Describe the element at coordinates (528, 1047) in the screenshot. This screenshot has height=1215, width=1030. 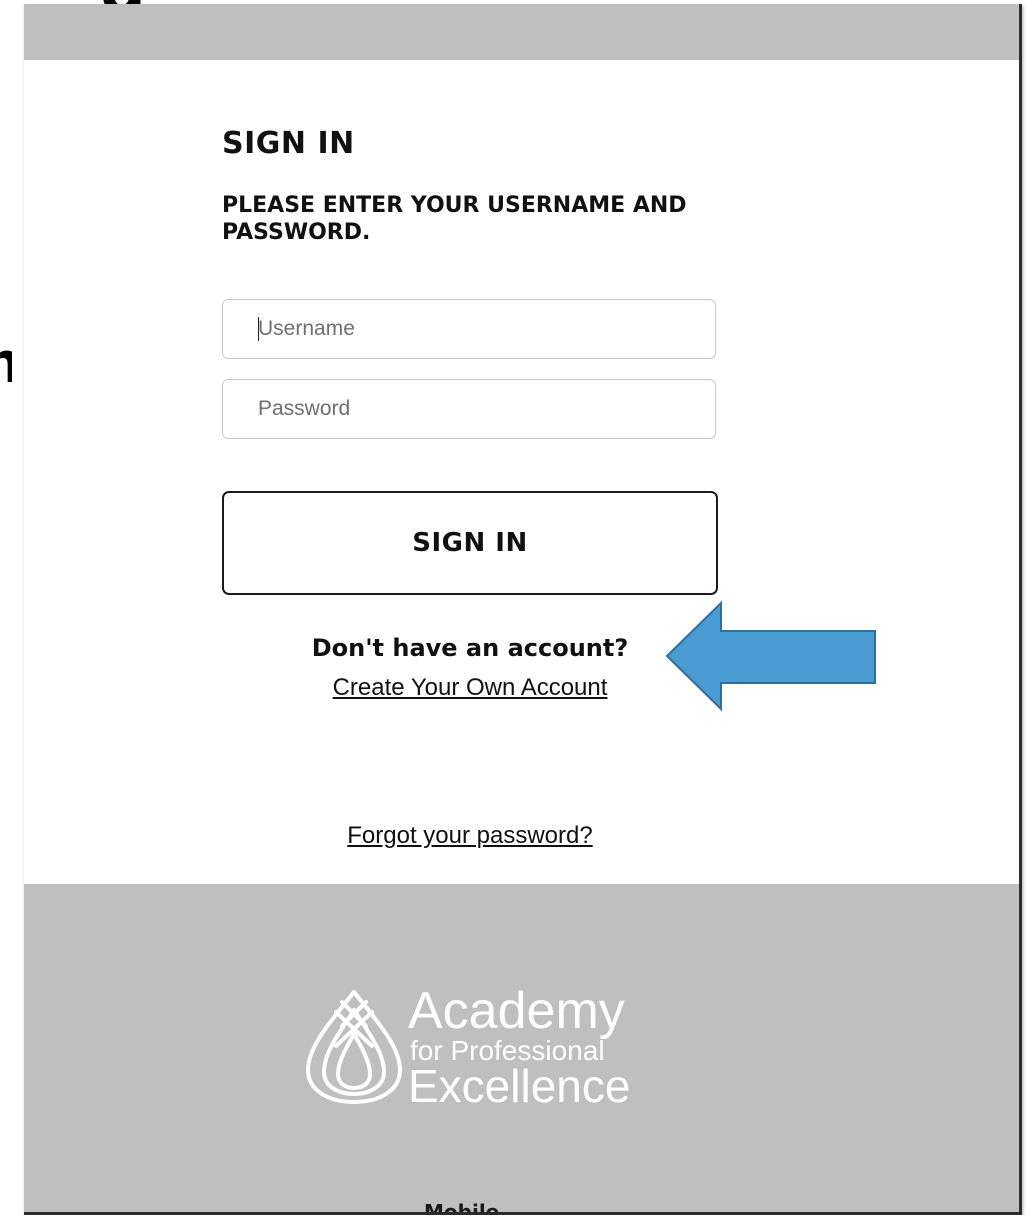
I see `academy-wordmark: Academy for Professional Excellence` at that location.